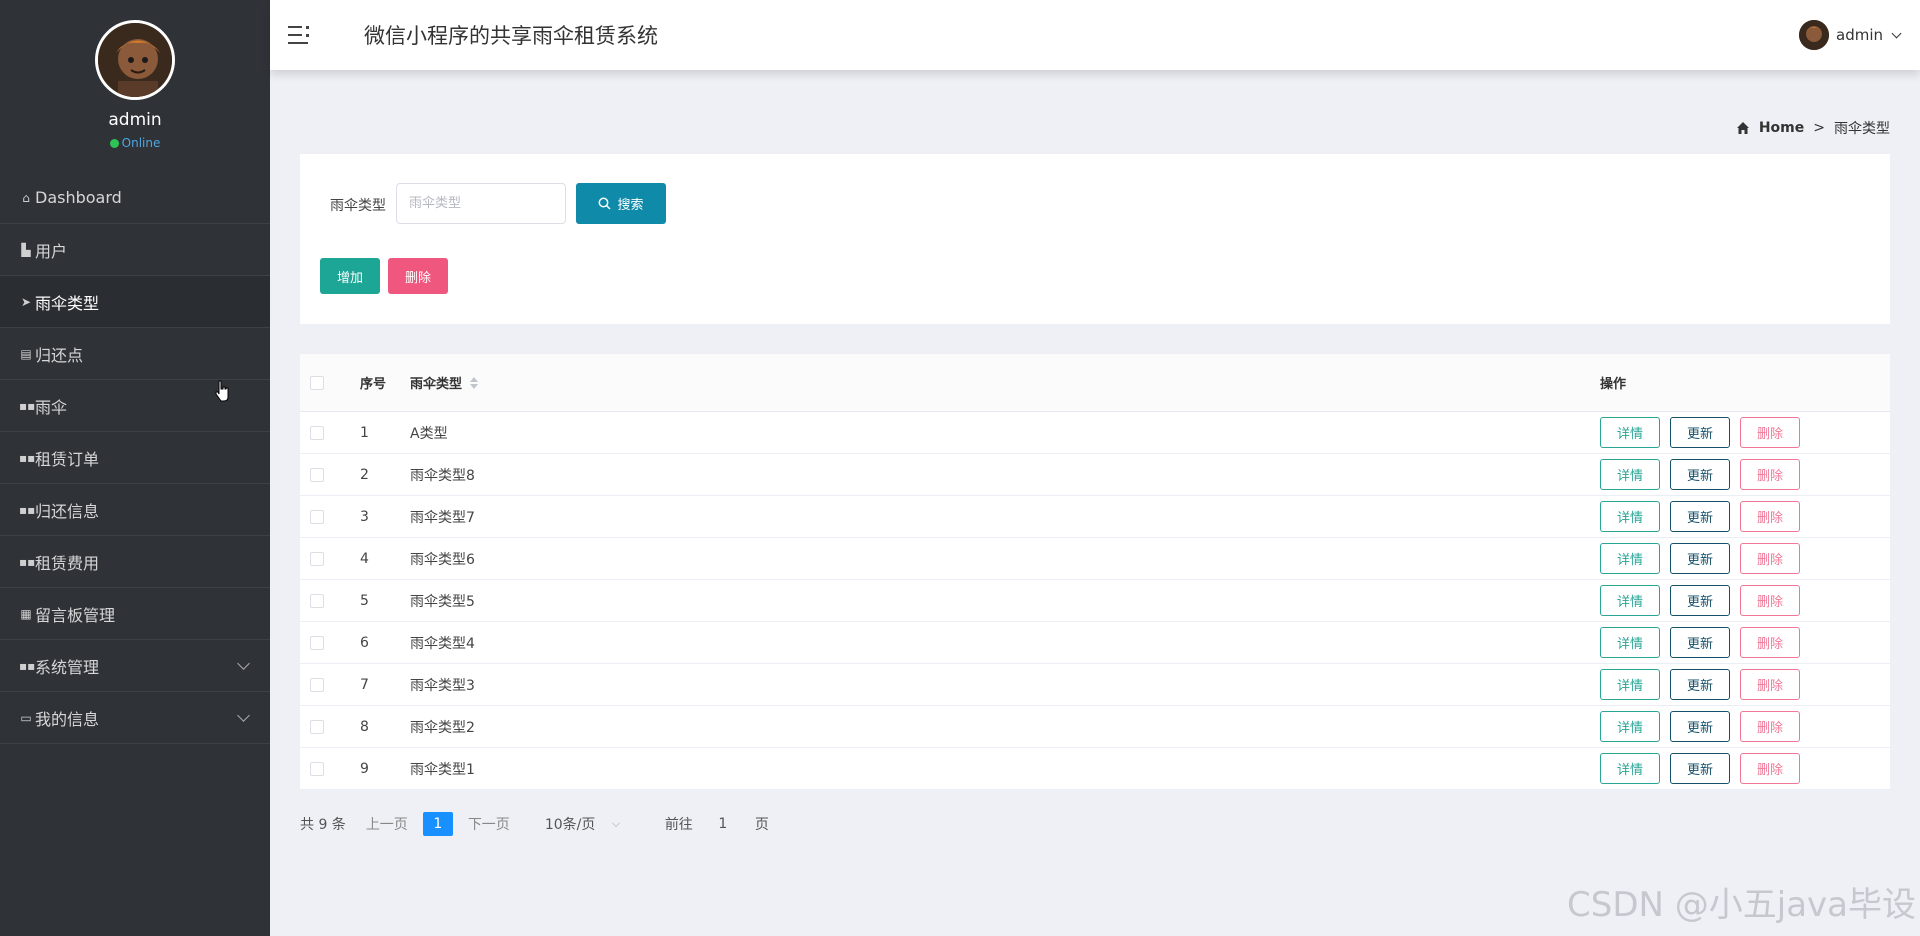  I want to click on sidebar-item-rental-fees: ▪▪ 租赁费用, so click(135, 562).